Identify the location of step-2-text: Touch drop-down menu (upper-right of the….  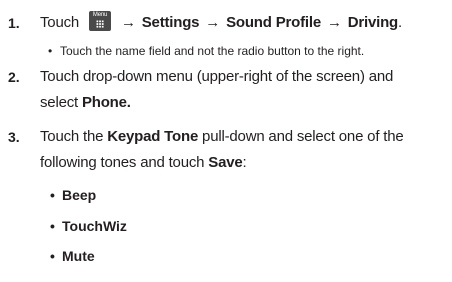
(216, 90).